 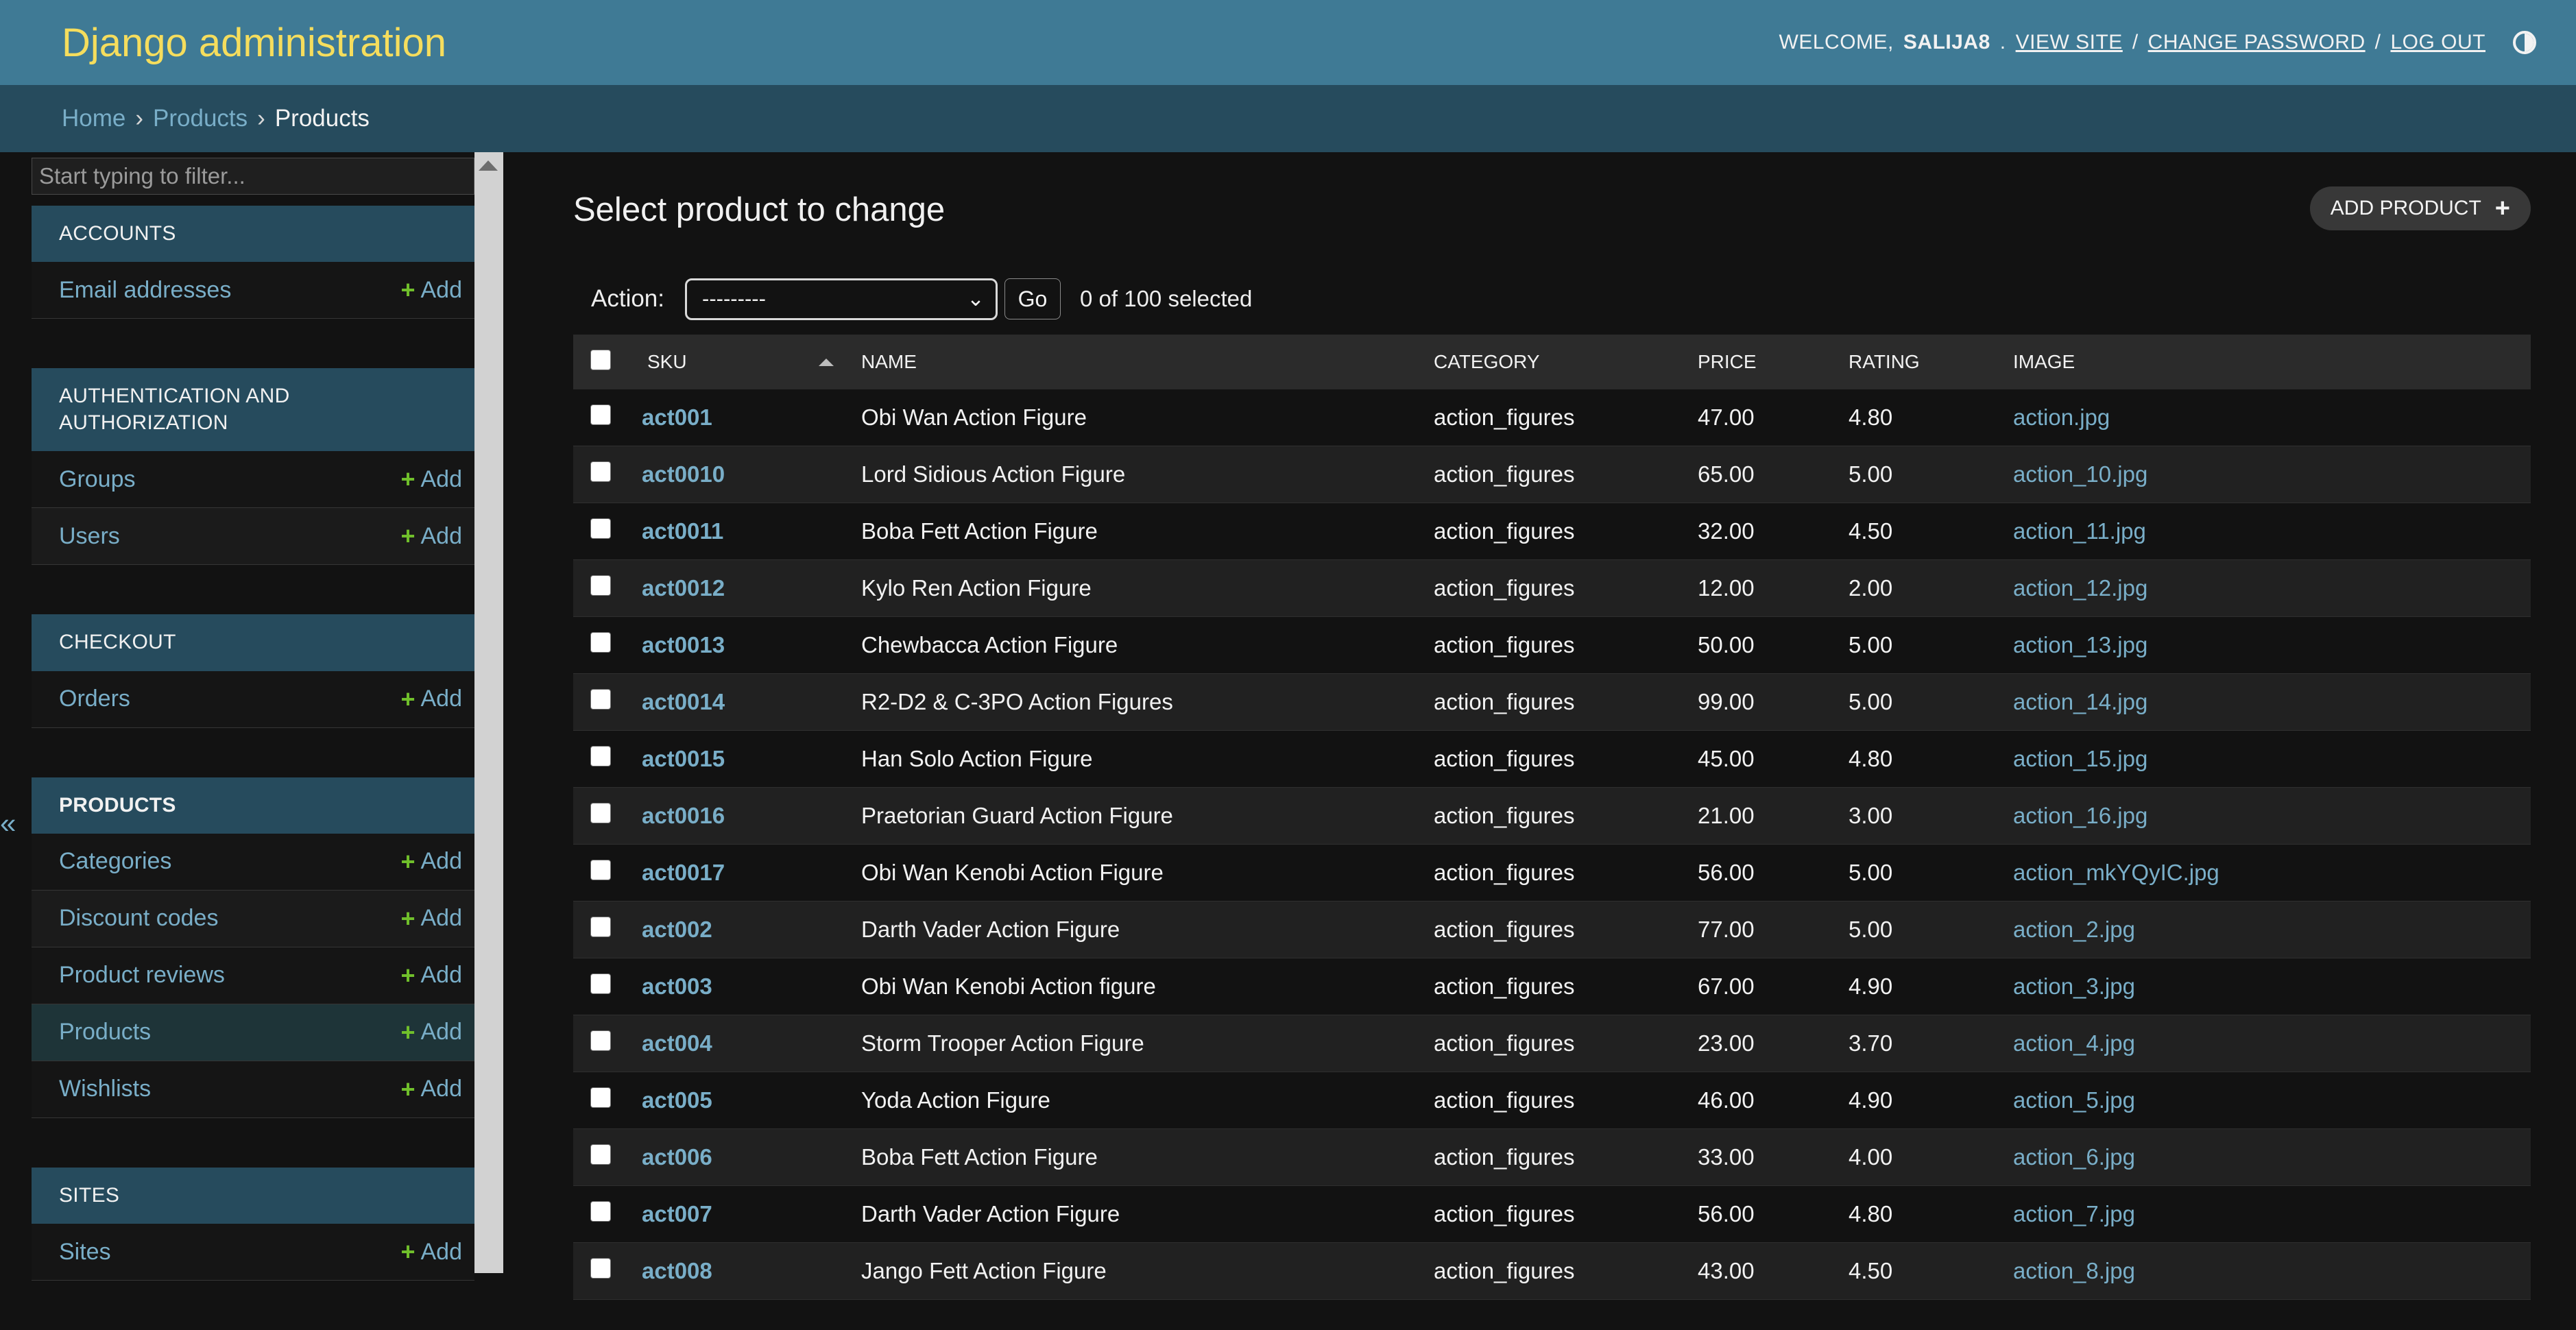 What do you see at coordinates (2074, 1270) in the screenshot?
I see `image-link: action_8.jpg` at bounding box center [2074, 1270].